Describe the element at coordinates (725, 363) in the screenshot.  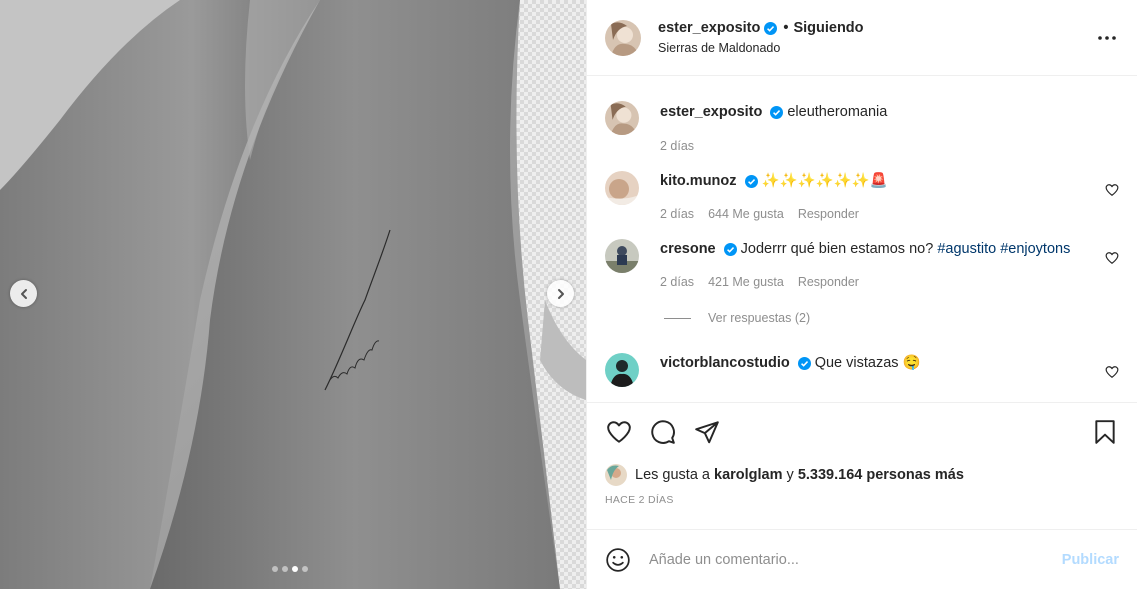
I see `comment-username: victorblancostudio` at that location.